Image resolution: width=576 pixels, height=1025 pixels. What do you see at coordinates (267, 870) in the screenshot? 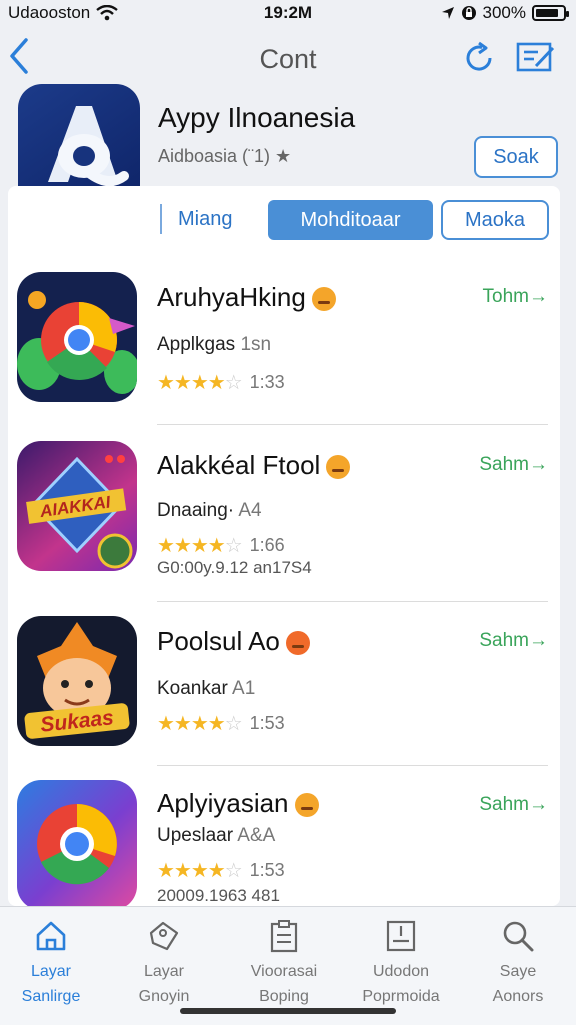
I see `app-rating-3-text: 1:53` at bounding box center [267, 870].